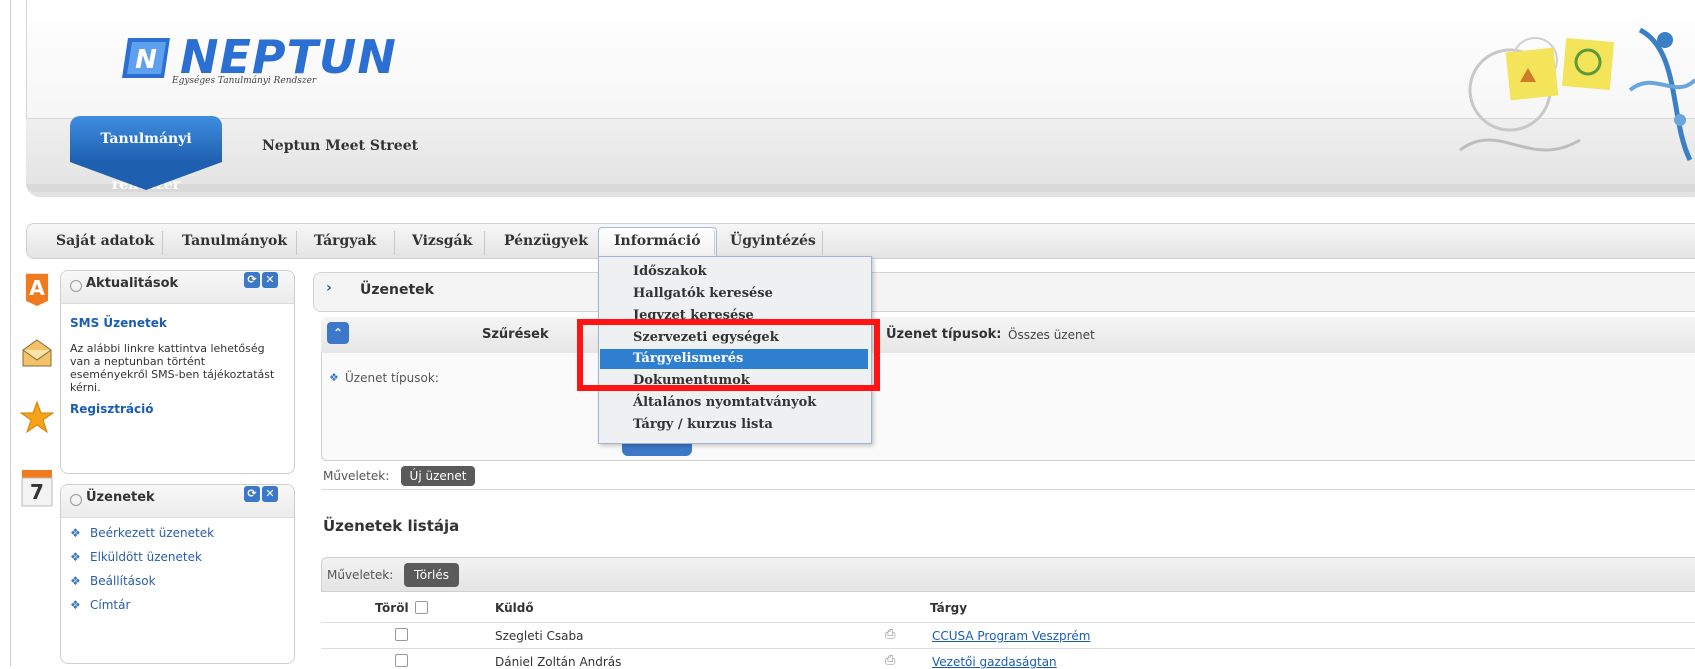 This screenshot has height=669, width=1695. What do you see at coordinates (773, 241) in the screenshot?
I see `nav-item-ugyintezes: Ügyintézés` at bounding box center [773, 241].